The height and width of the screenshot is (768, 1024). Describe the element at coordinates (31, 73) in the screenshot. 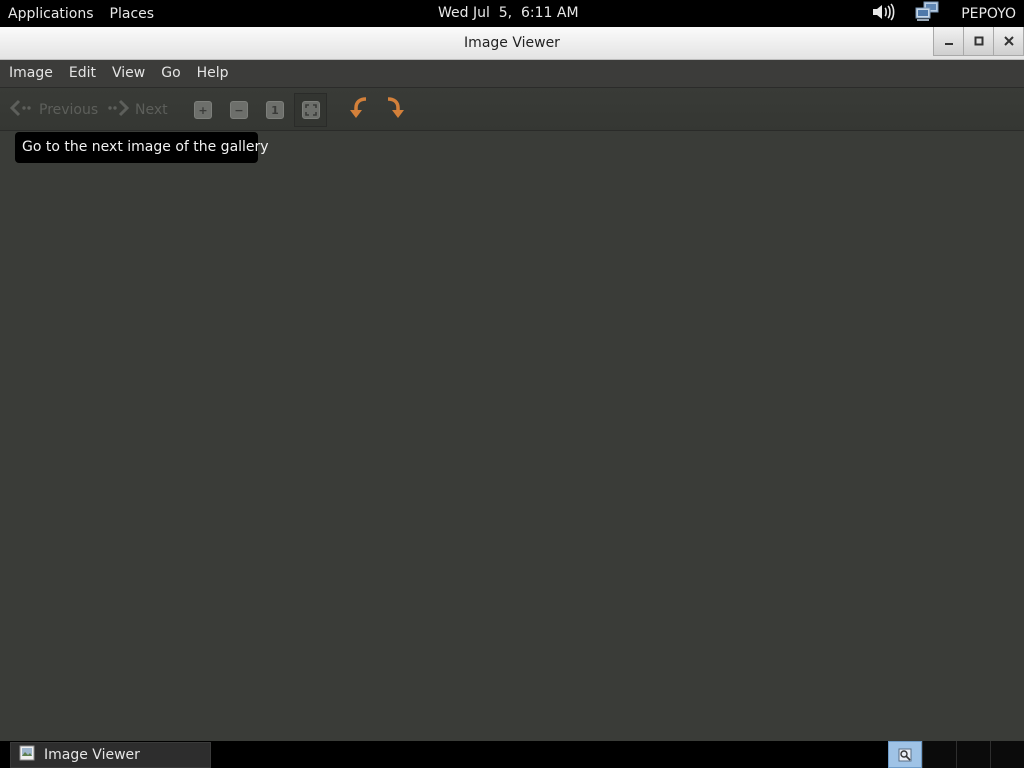

I see `menu-image: Image` at that location.